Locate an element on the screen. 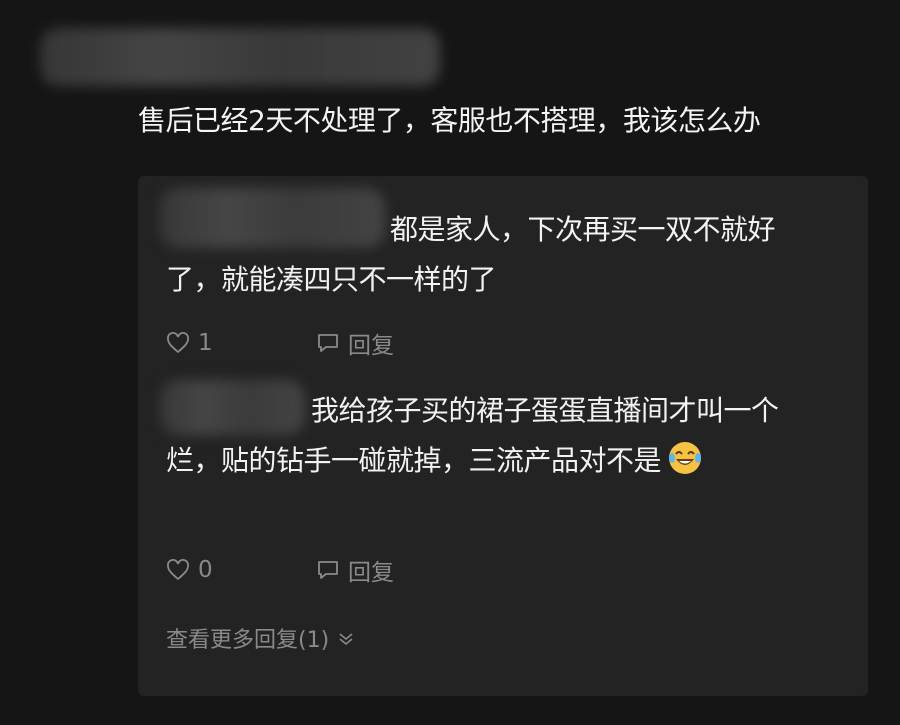 This screenshot has height=725, width=900. like-button: 1 is located at coordinates (189, 343).